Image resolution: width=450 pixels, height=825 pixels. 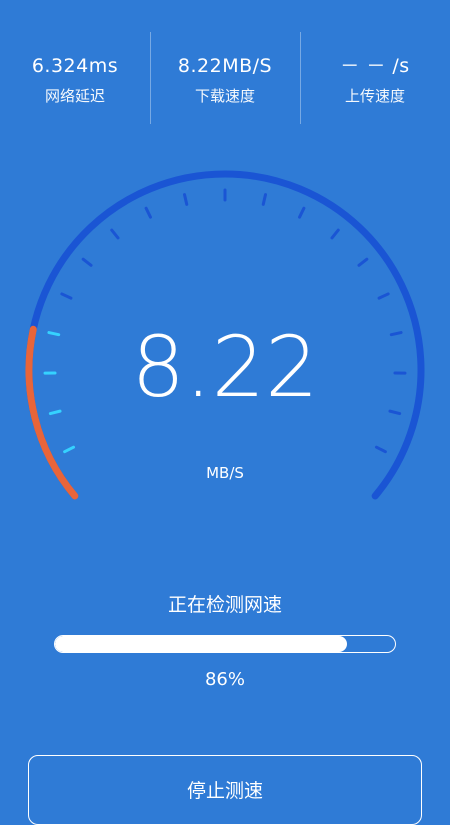 I want to click on progress-fill, so click(x=201, y=644).